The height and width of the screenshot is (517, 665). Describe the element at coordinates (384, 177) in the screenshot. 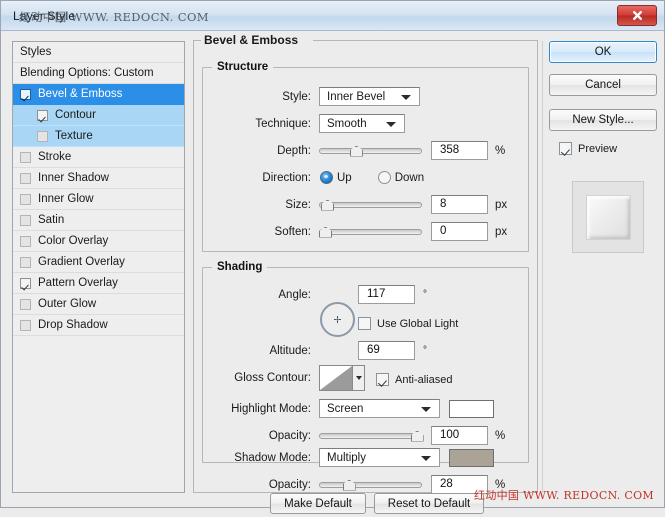

I see `radio-down` at that location.